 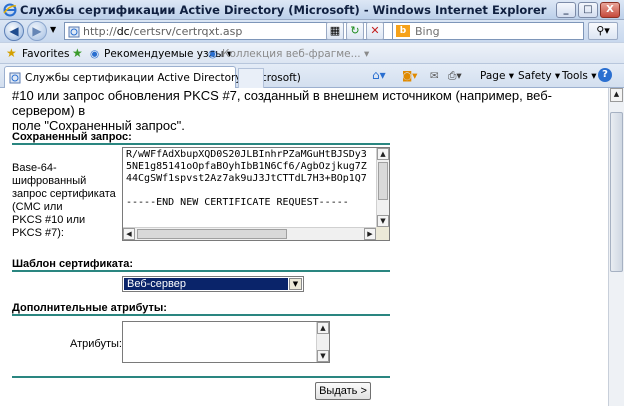 What do you see at coordinates (566, 10) in the screenshot?
I see `minimize-button: _` at bounding box center [566, 10].